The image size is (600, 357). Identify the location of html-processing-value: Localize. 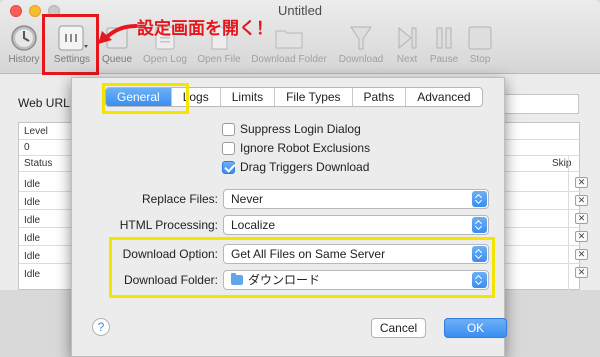
(253, 225).